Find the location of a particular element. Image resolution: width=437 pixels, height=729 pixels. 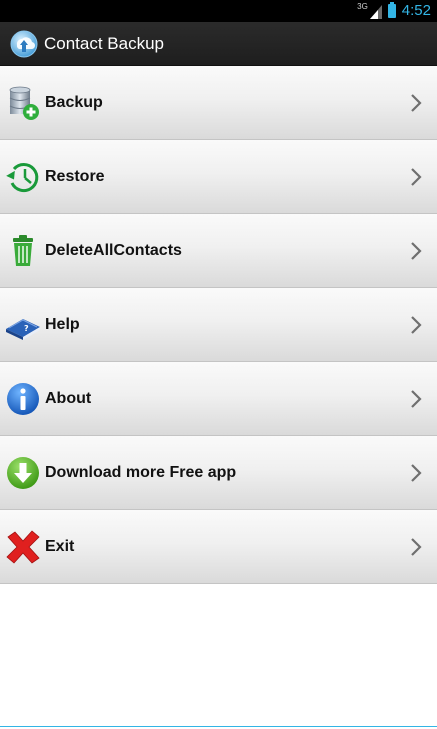

menu-item-delete-all-contacts: DeleteAllContacts is located at coordinates (218, 251).